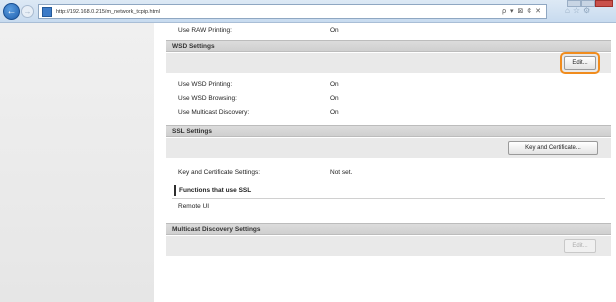  I want to click on home-icon: ⌂, so click(569, 10).